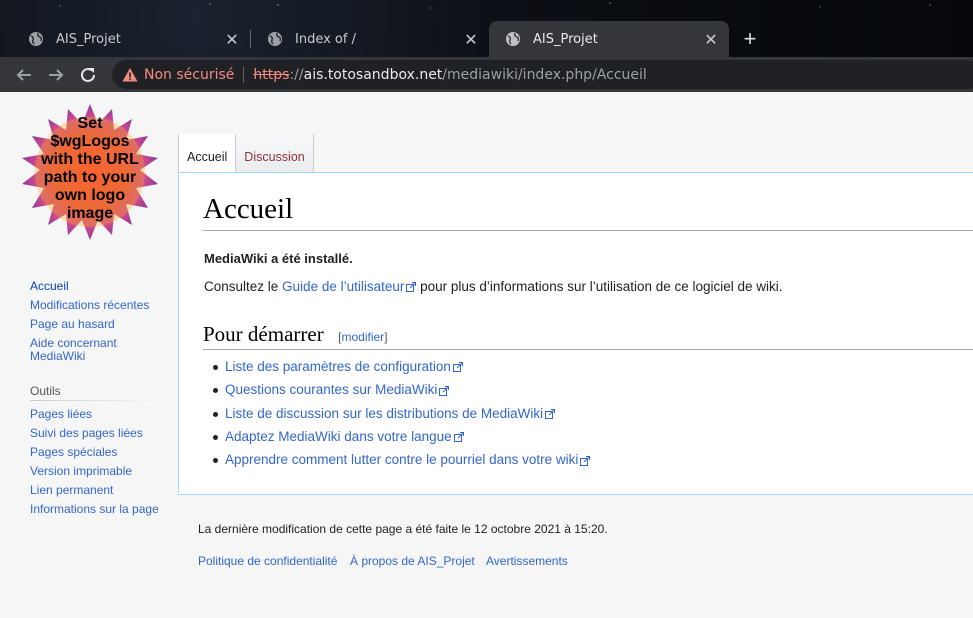 This screenshot has width=973, height=618. I want to click on warning-triangle-icon, so click(130, 75).